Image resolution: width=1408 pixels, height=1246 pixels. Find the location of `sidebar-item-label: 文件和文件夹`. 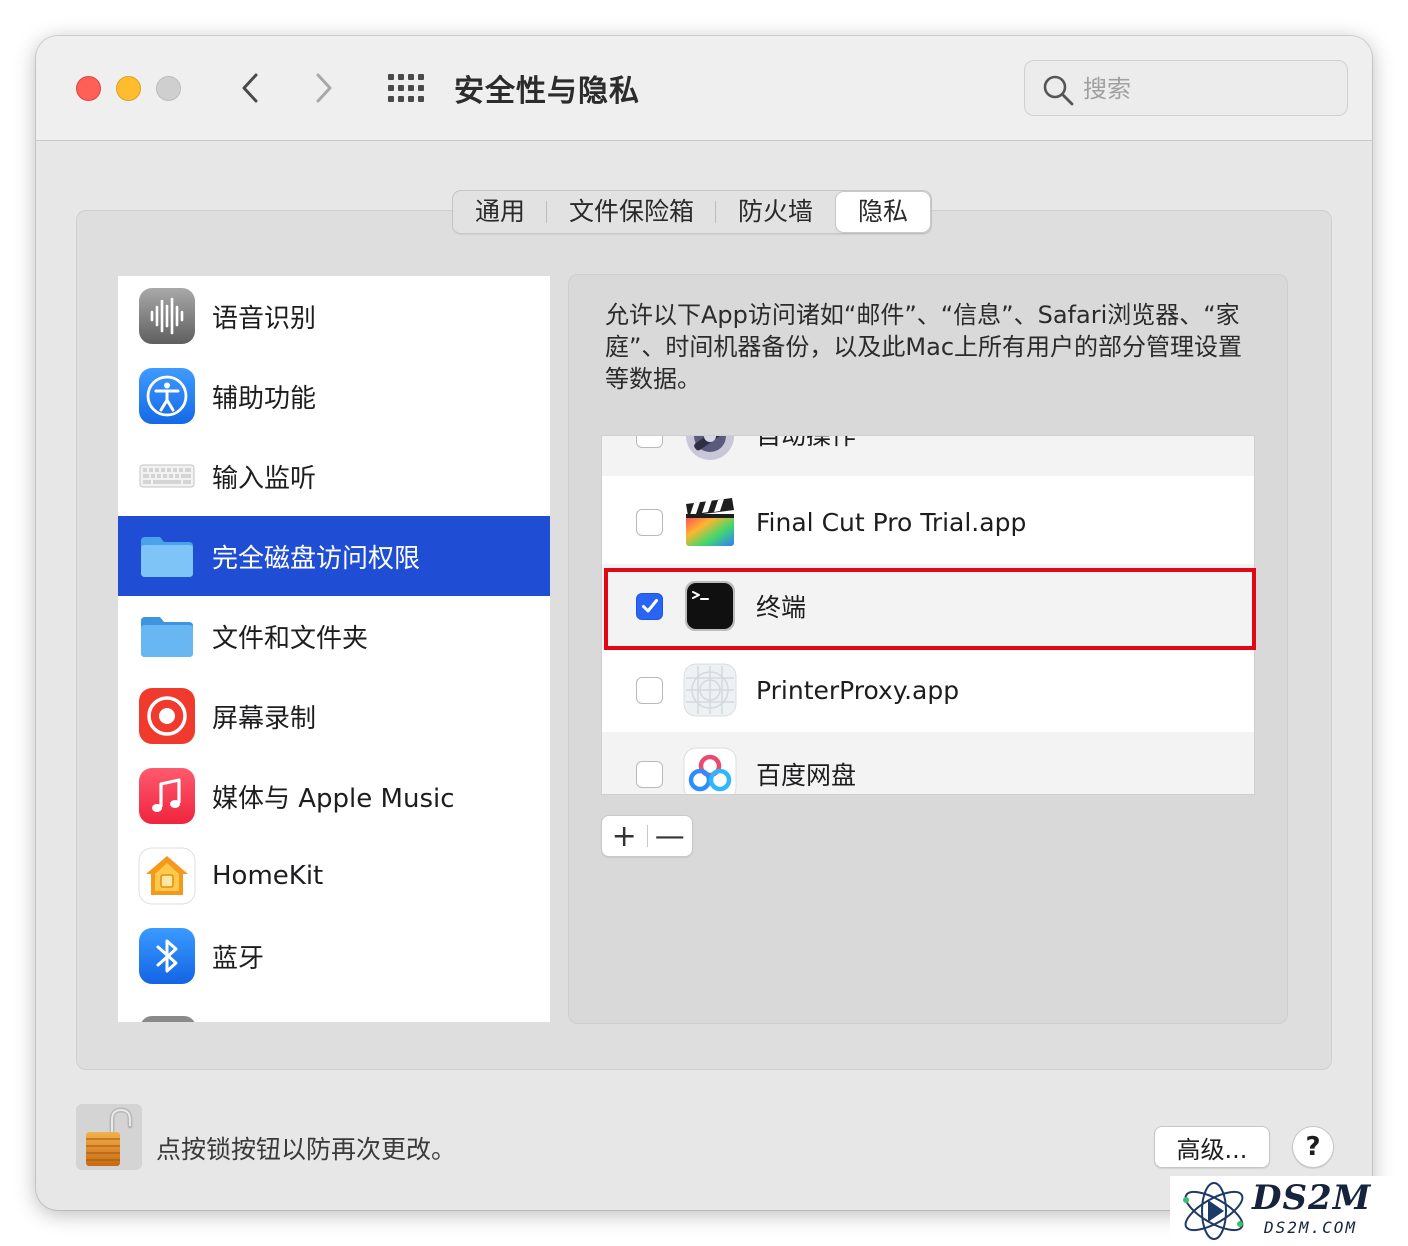

sidebar-item-label: 文件和文件夹 is located at coordinates (290, 638).